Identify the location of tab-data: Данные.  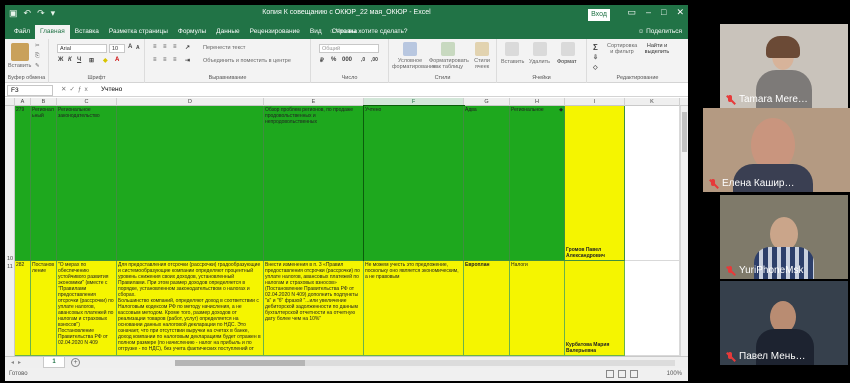
(227, 32).